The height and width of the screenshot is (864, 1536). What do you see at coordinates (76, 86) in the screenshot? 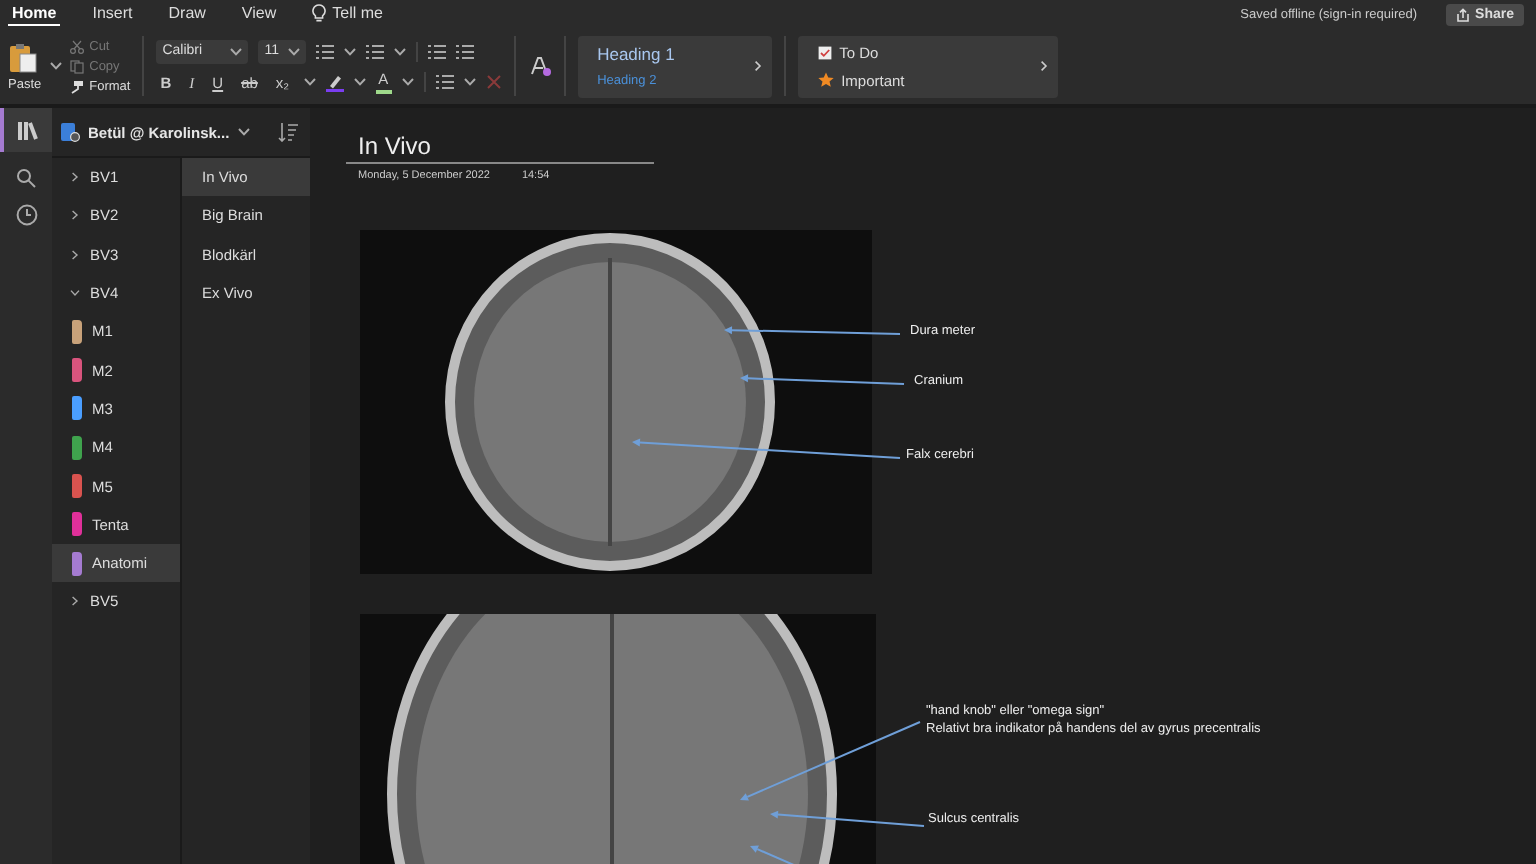
I see `format-painter-icon` at bounding box center [76, 86].